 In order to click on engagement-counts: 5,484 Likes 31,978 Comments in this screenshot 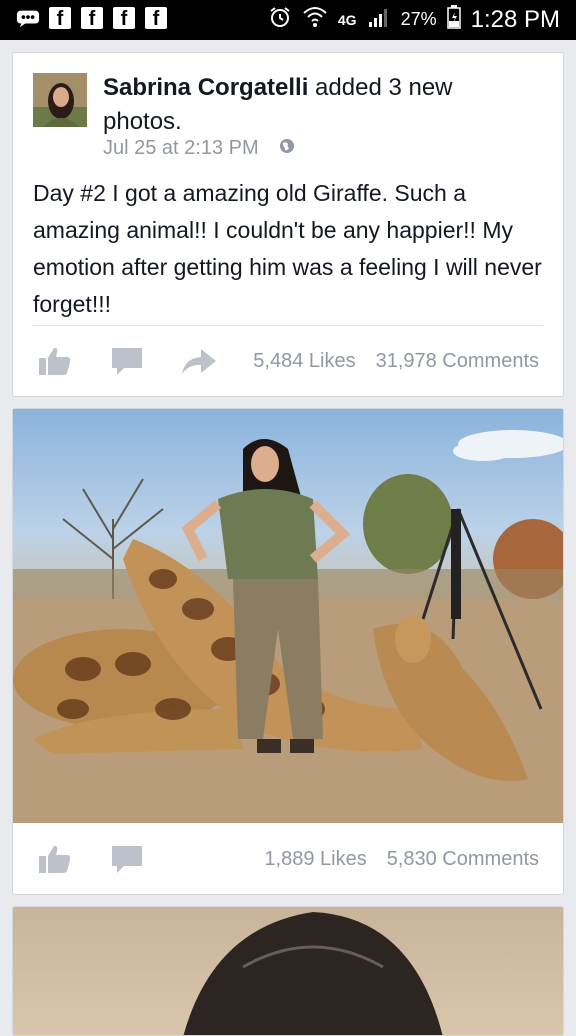, I will do `click(396, 361)`.